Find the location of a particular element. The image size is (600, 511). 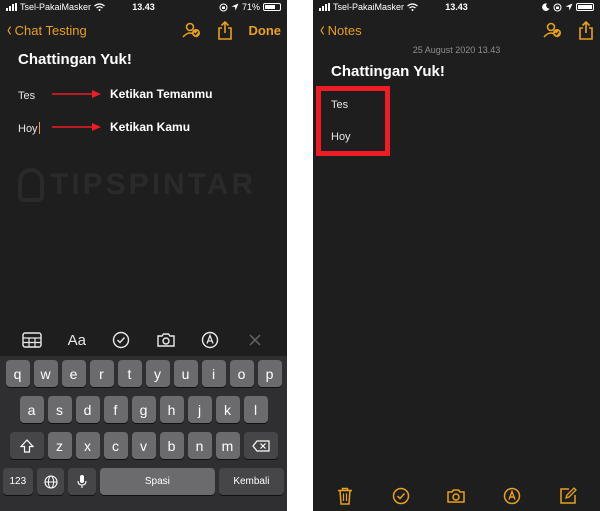

key-e: e is located at coordinates (73, 373).